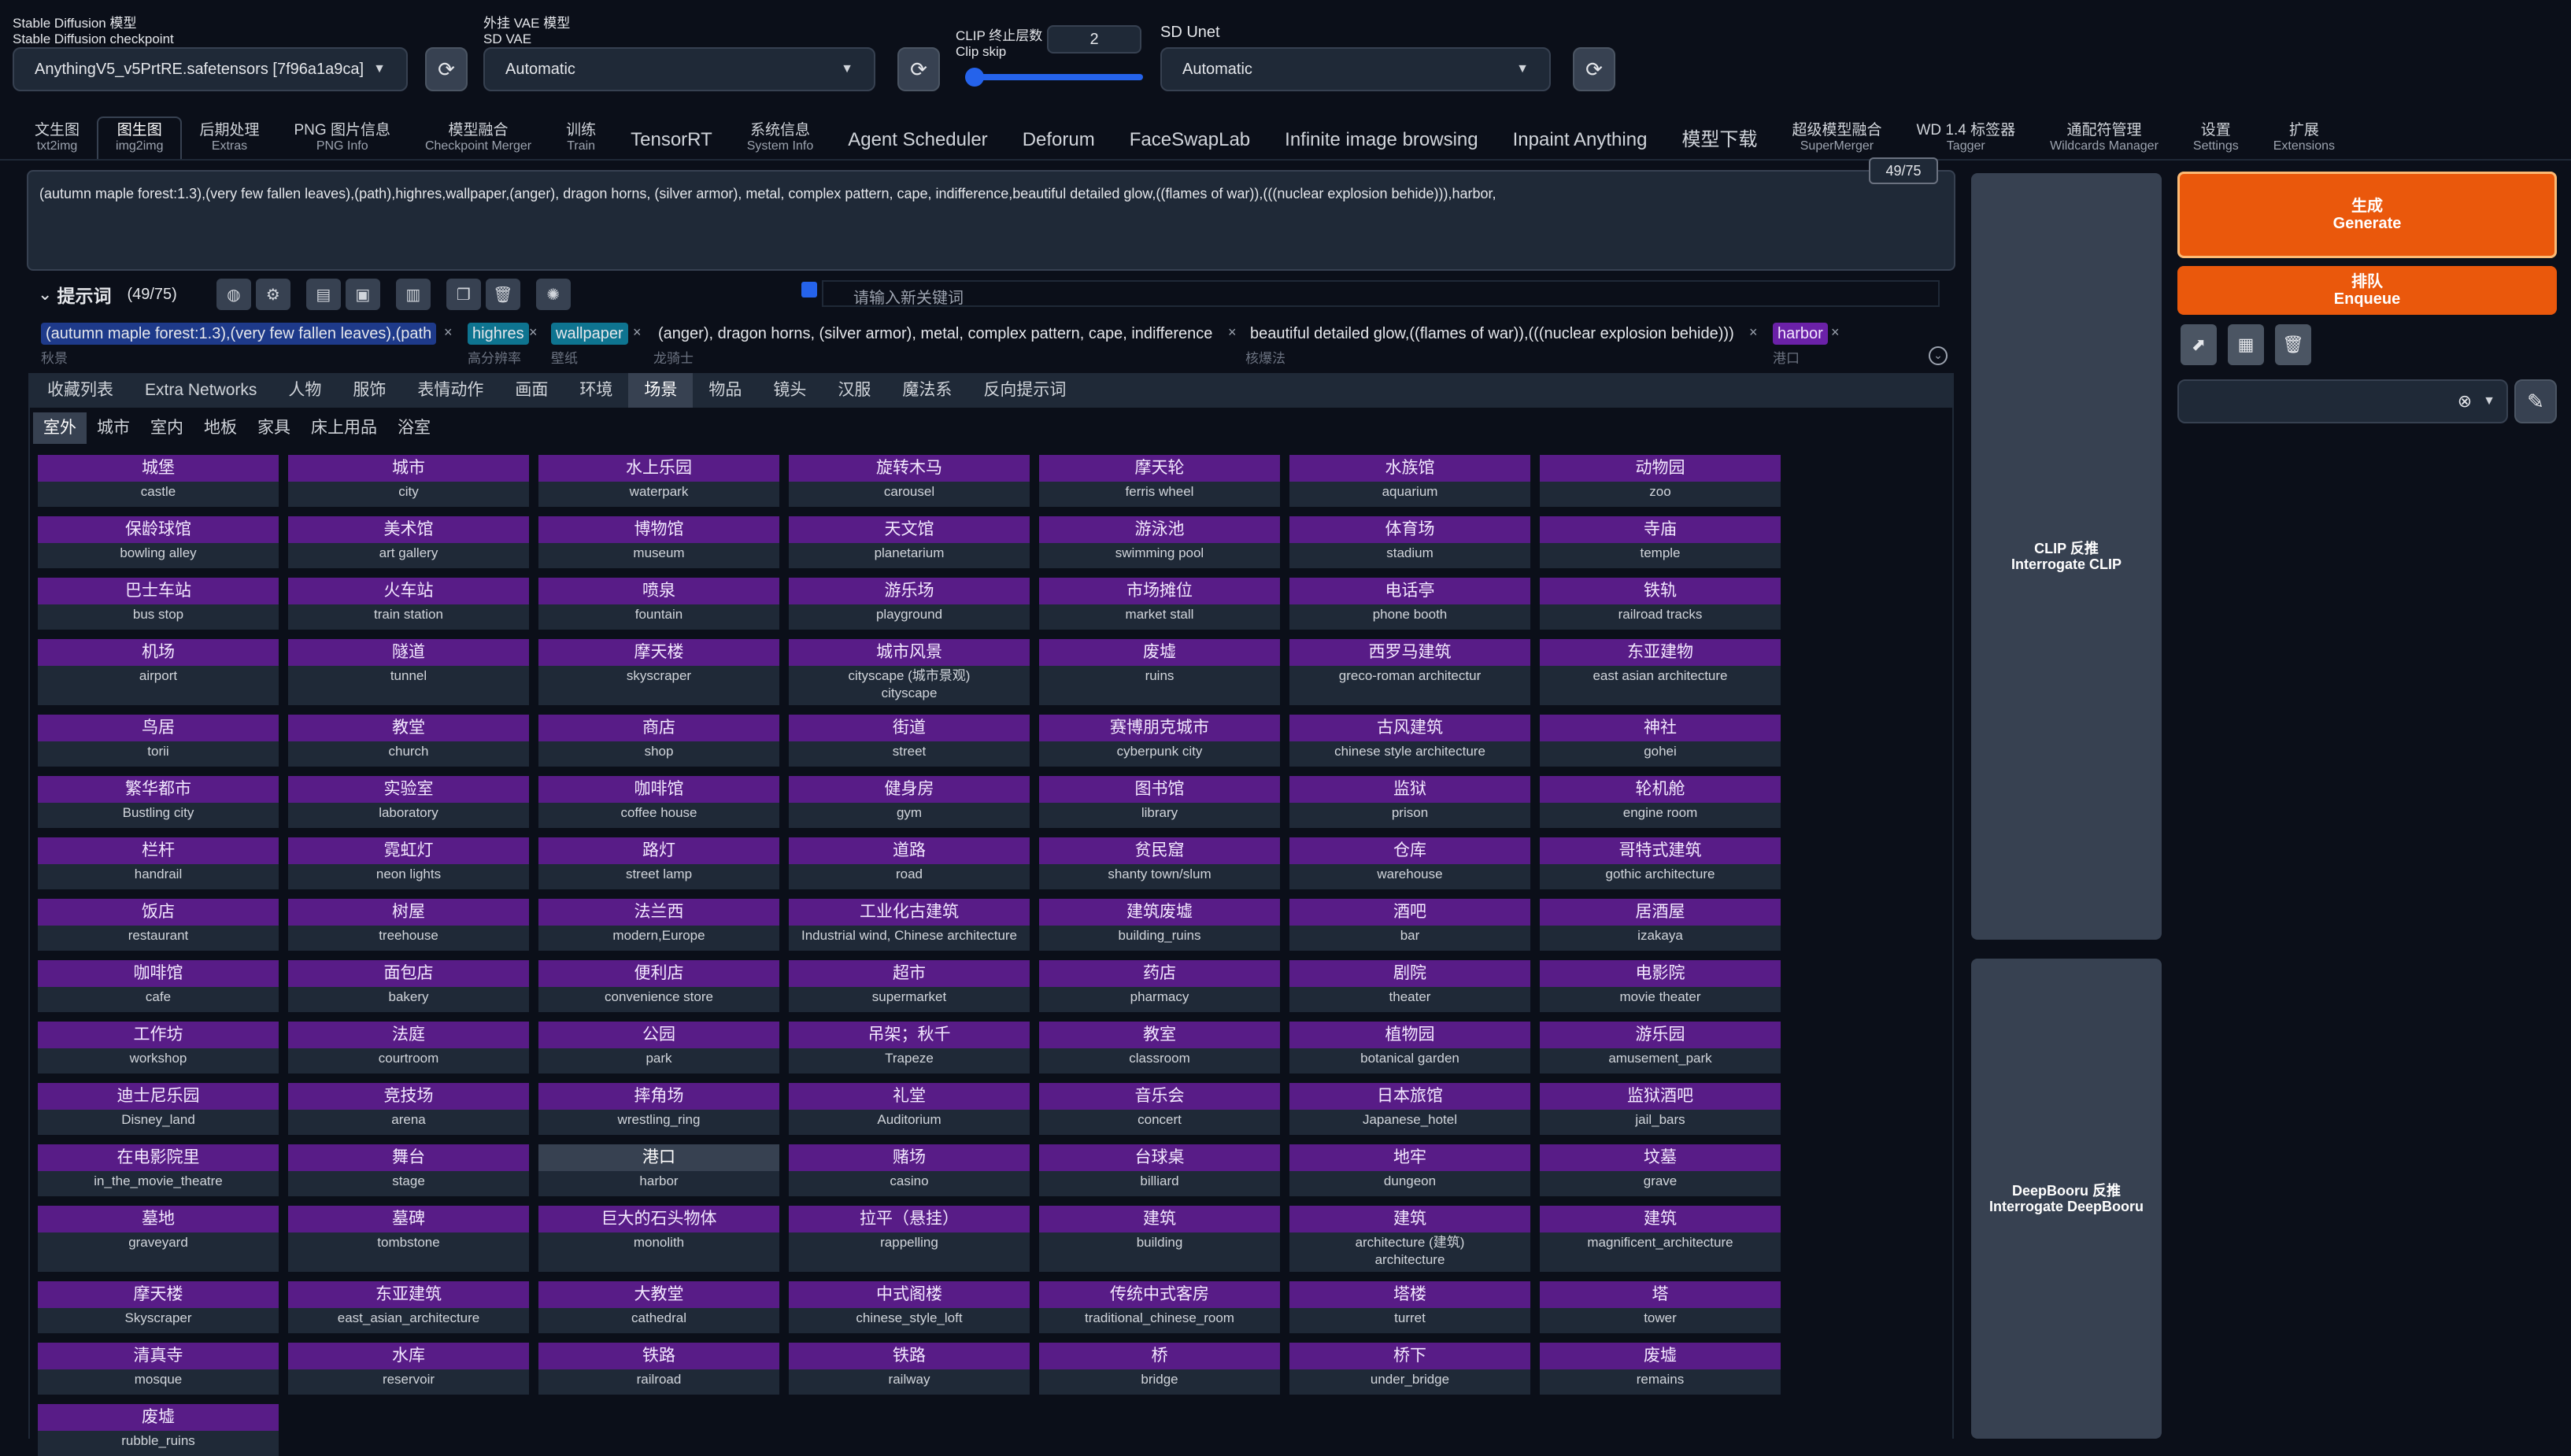  What do you see at coordinates (658, 1307) in the screenshot?
I see `tag-tile: 大教堂 cathedral` at bounding box center [658, 1307].